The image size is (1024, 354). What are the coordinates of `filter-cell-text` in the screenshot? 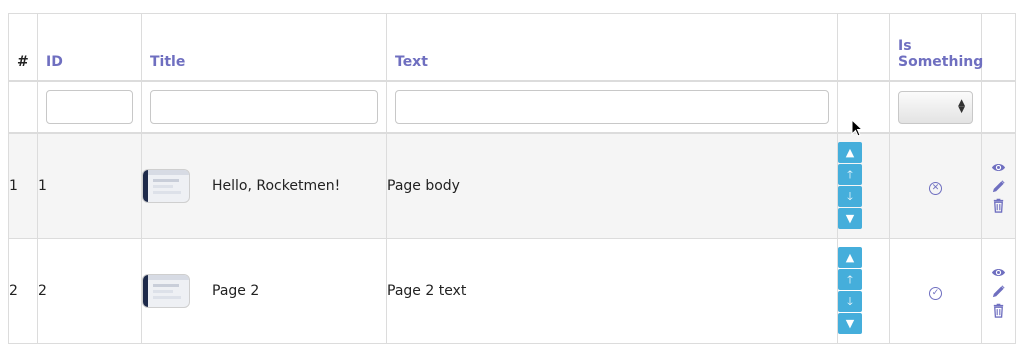 It's located at (612, 107).